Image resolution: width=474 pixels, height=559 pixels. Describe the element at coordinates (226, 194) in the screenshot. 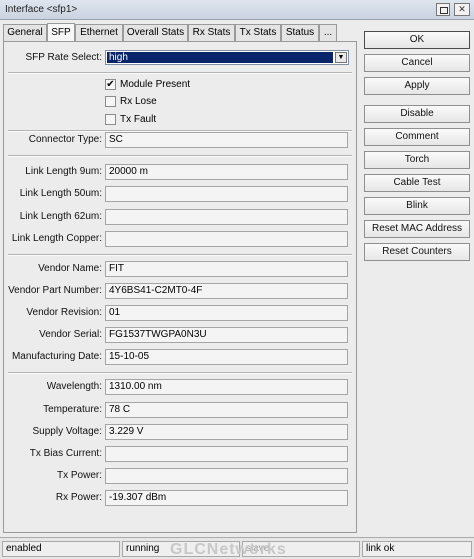

I see `link-length-50um-field` at that location.